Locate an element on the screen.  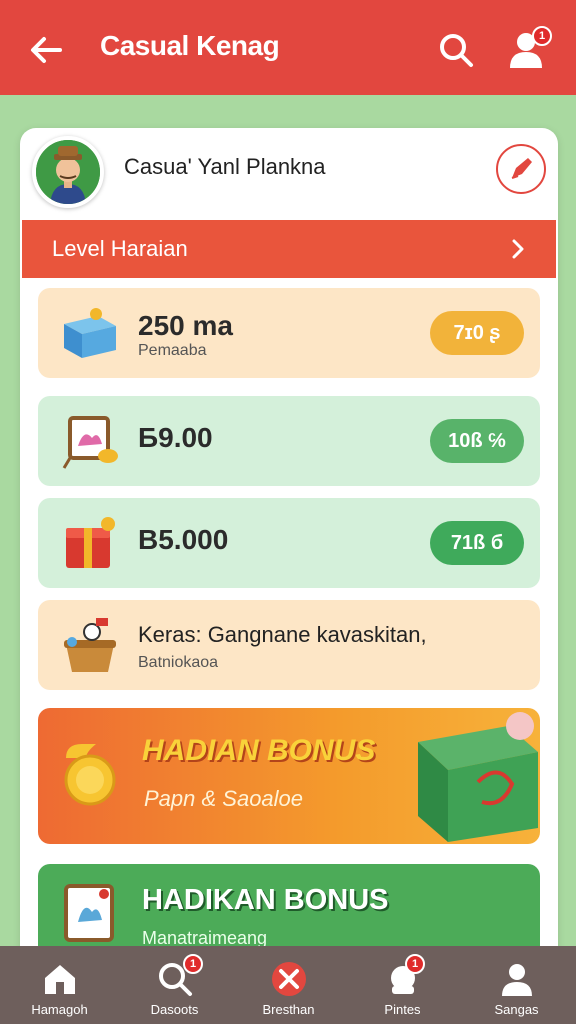
app-header: Casual Kenag 1 is located at coordinates (288, 47).